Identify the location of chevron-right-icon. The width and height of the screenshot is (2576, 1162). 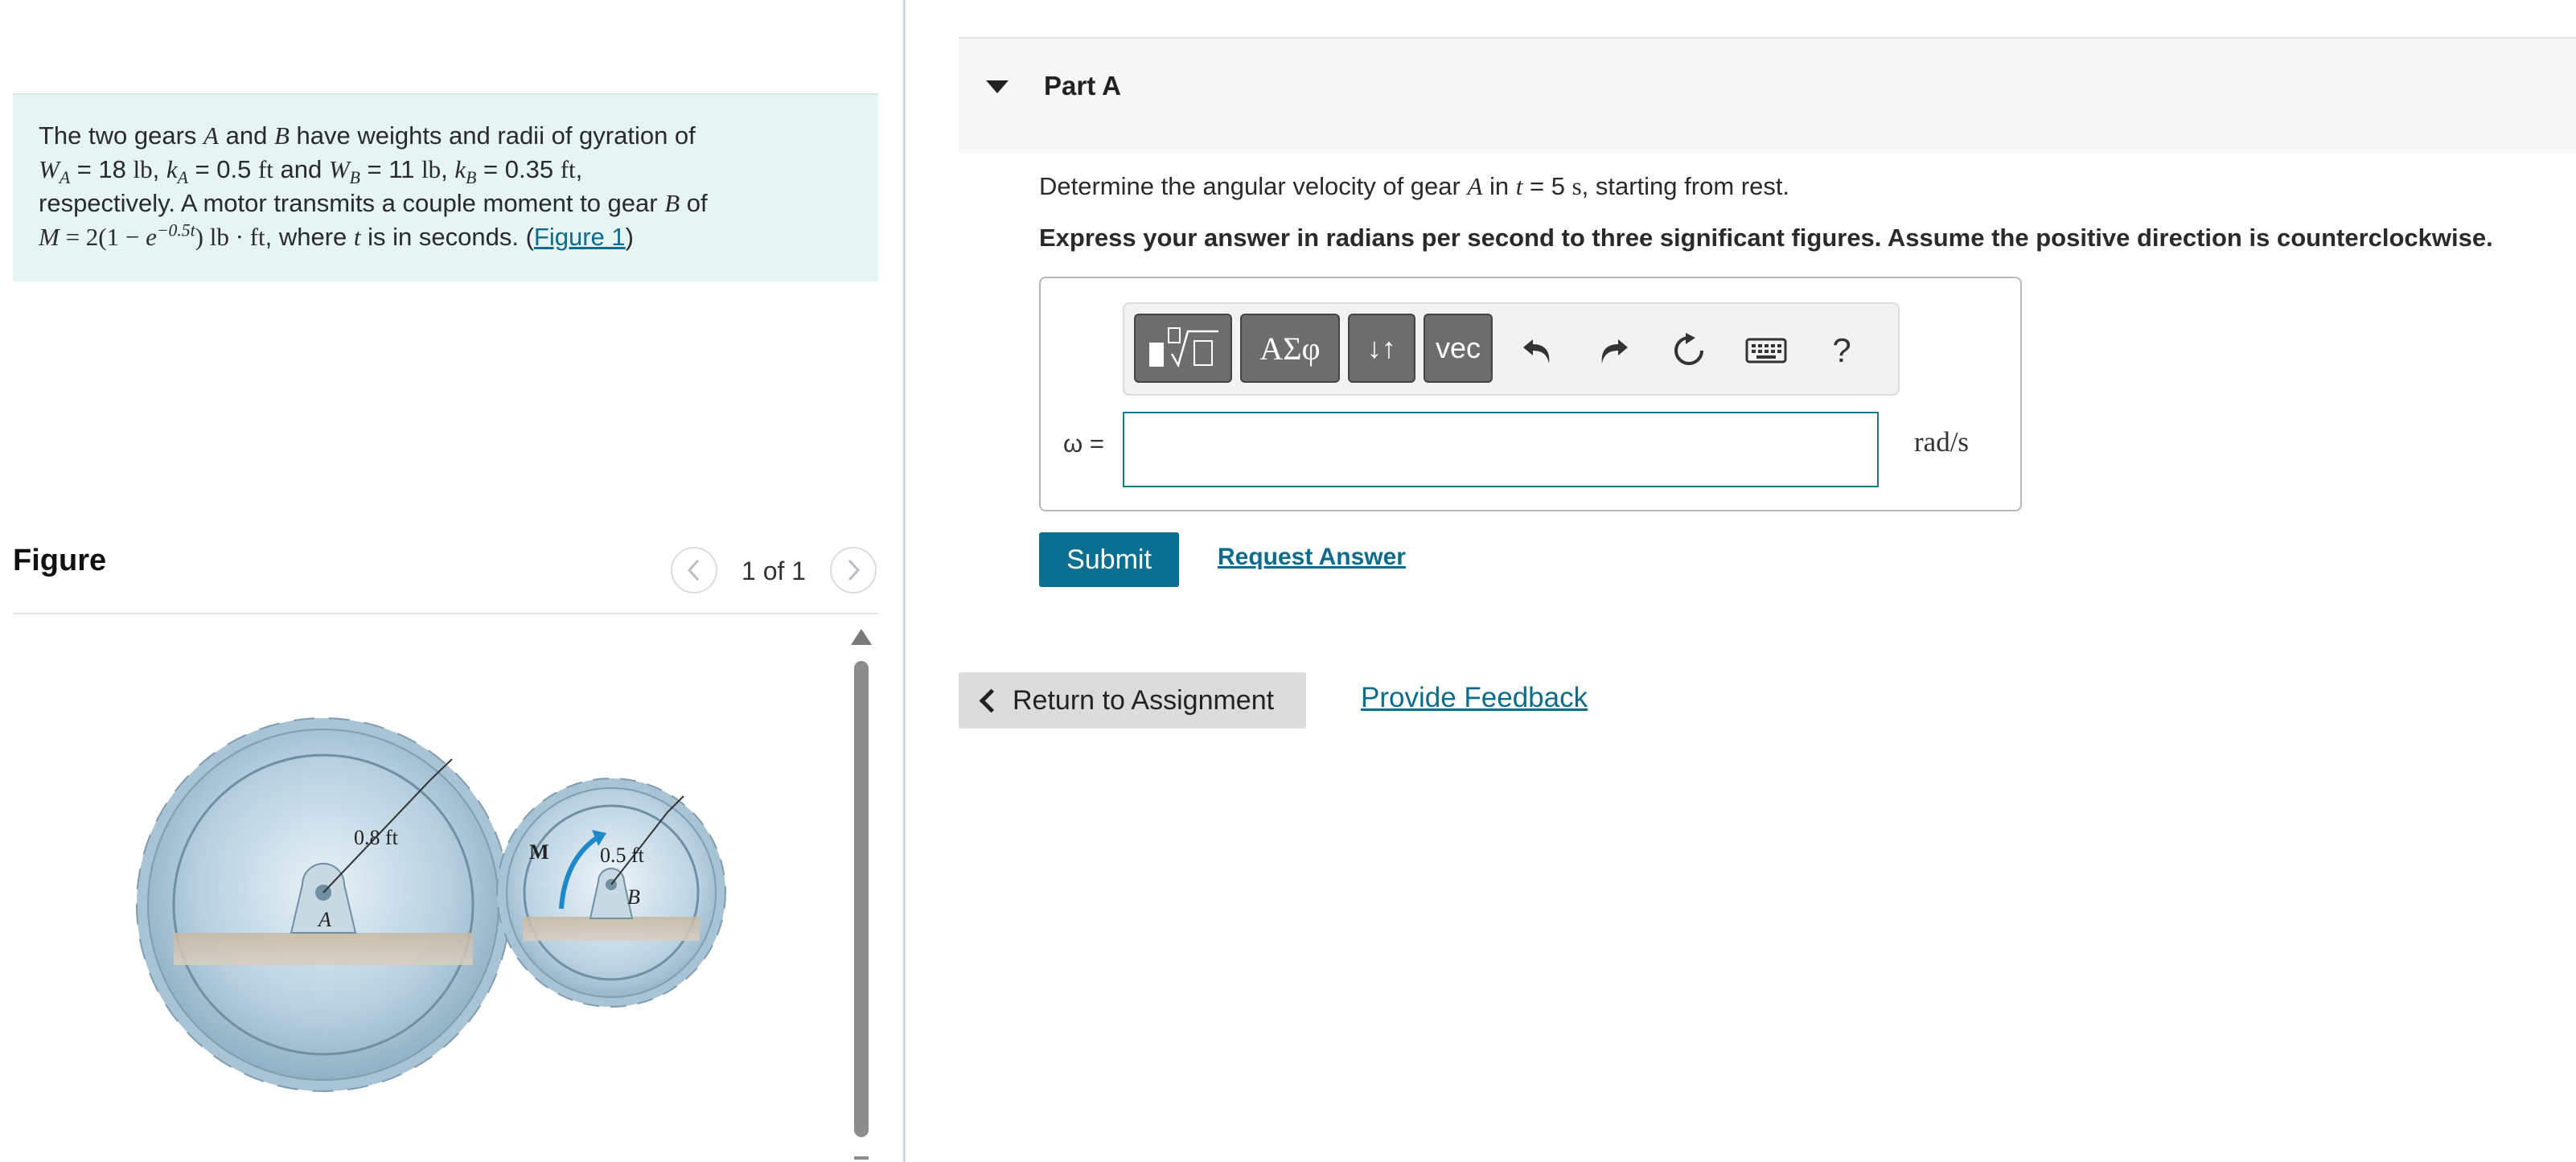
(854, 570).